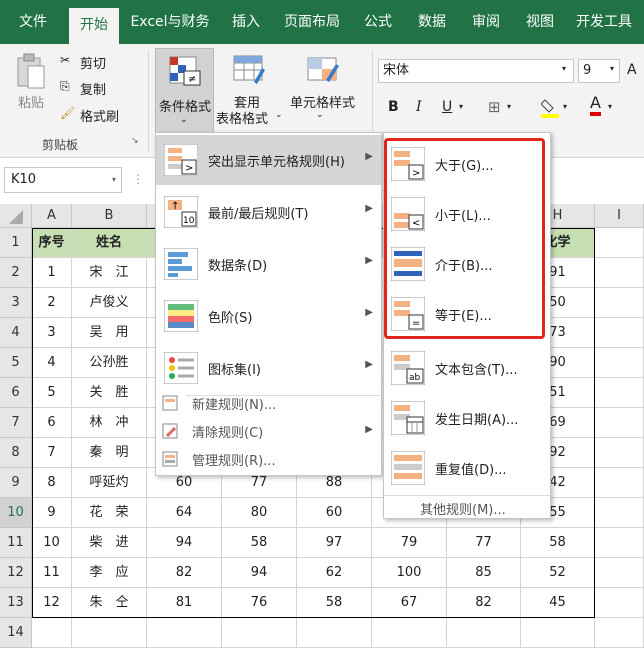 The height and width of the screenshot is (650, 644). Describe the element at coordinates (604, 22) in the screenshot. I see `tab-developer: 开发工具` at that location.